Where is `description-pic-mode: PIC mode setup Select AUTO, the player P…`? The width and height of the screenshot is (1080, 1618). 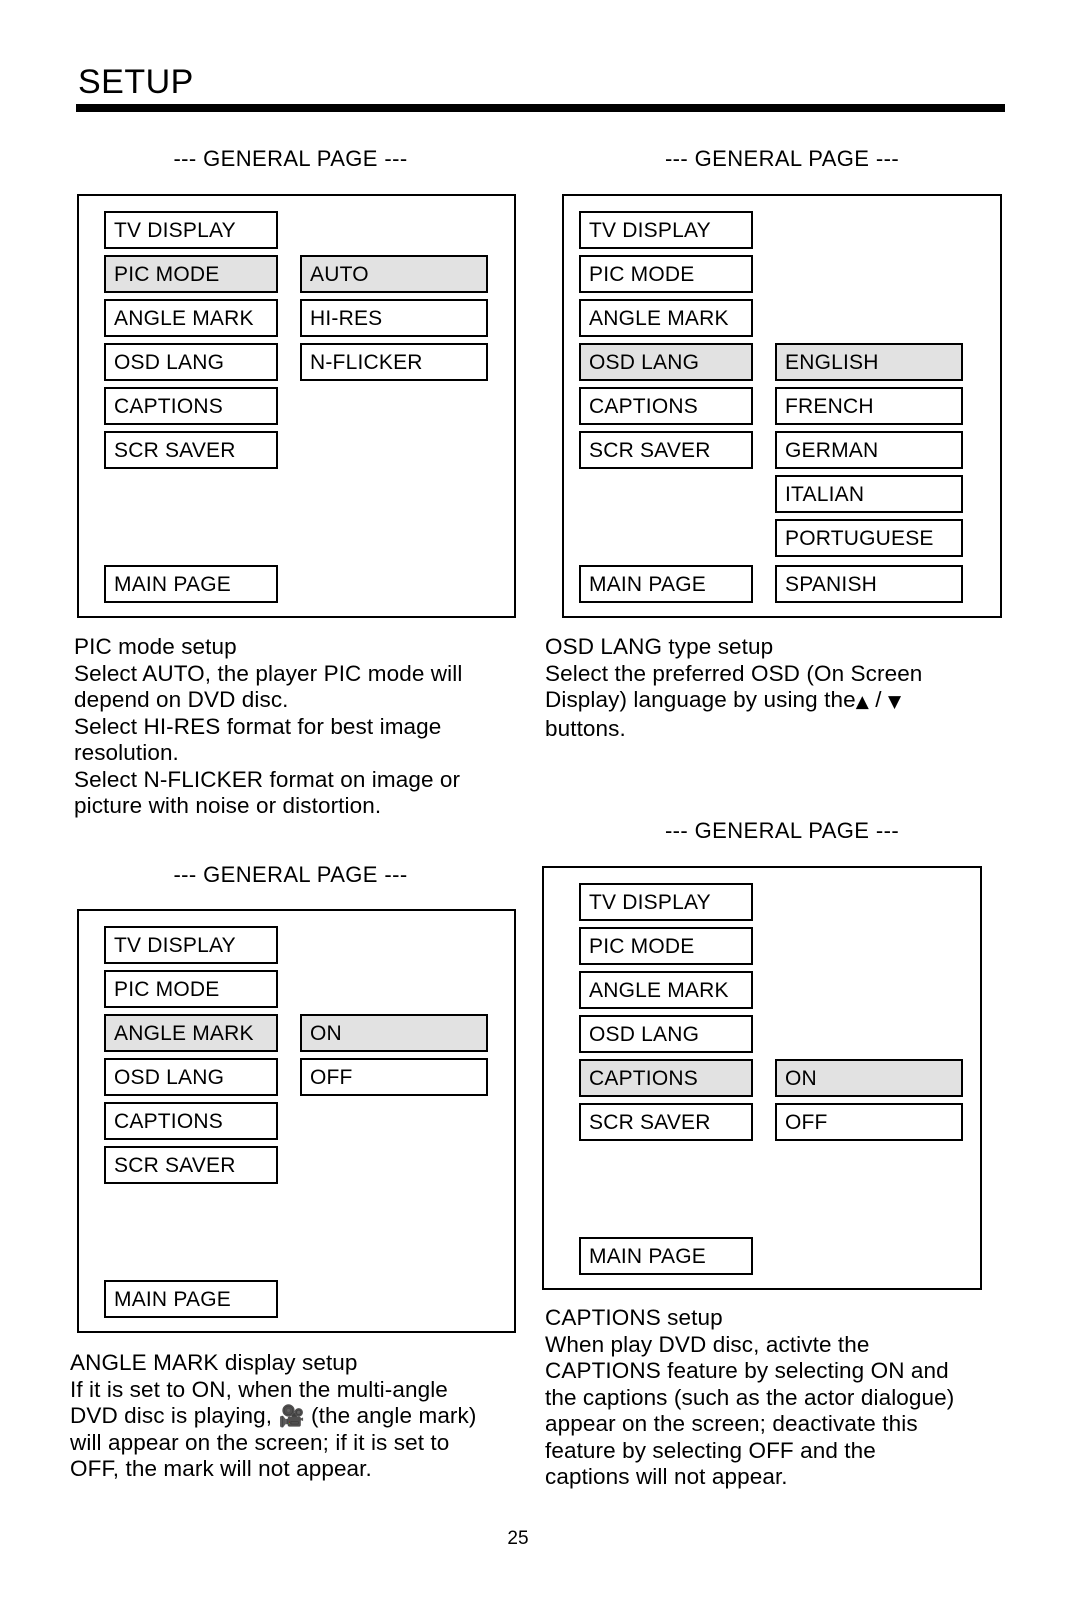 description-pic-mode: PIC mode setup Select AUTO, the player P… is located at coordinates (299, 727).